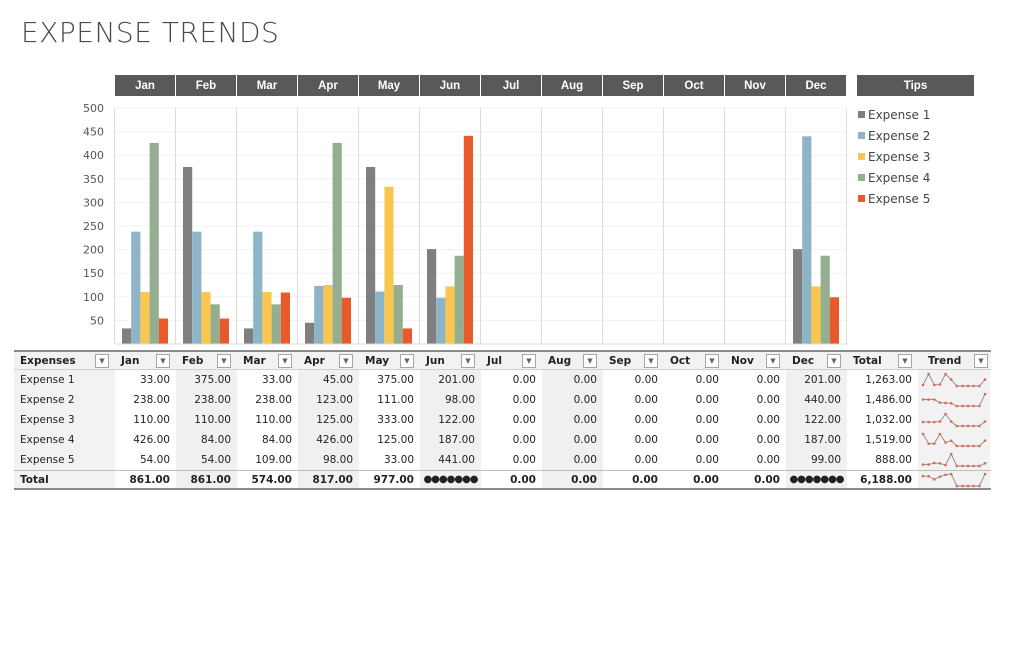  What do you see at coordinates (755, 85) in the screenshot?
I see `month-header-nov: Nov` at bounding box center [755, 85].